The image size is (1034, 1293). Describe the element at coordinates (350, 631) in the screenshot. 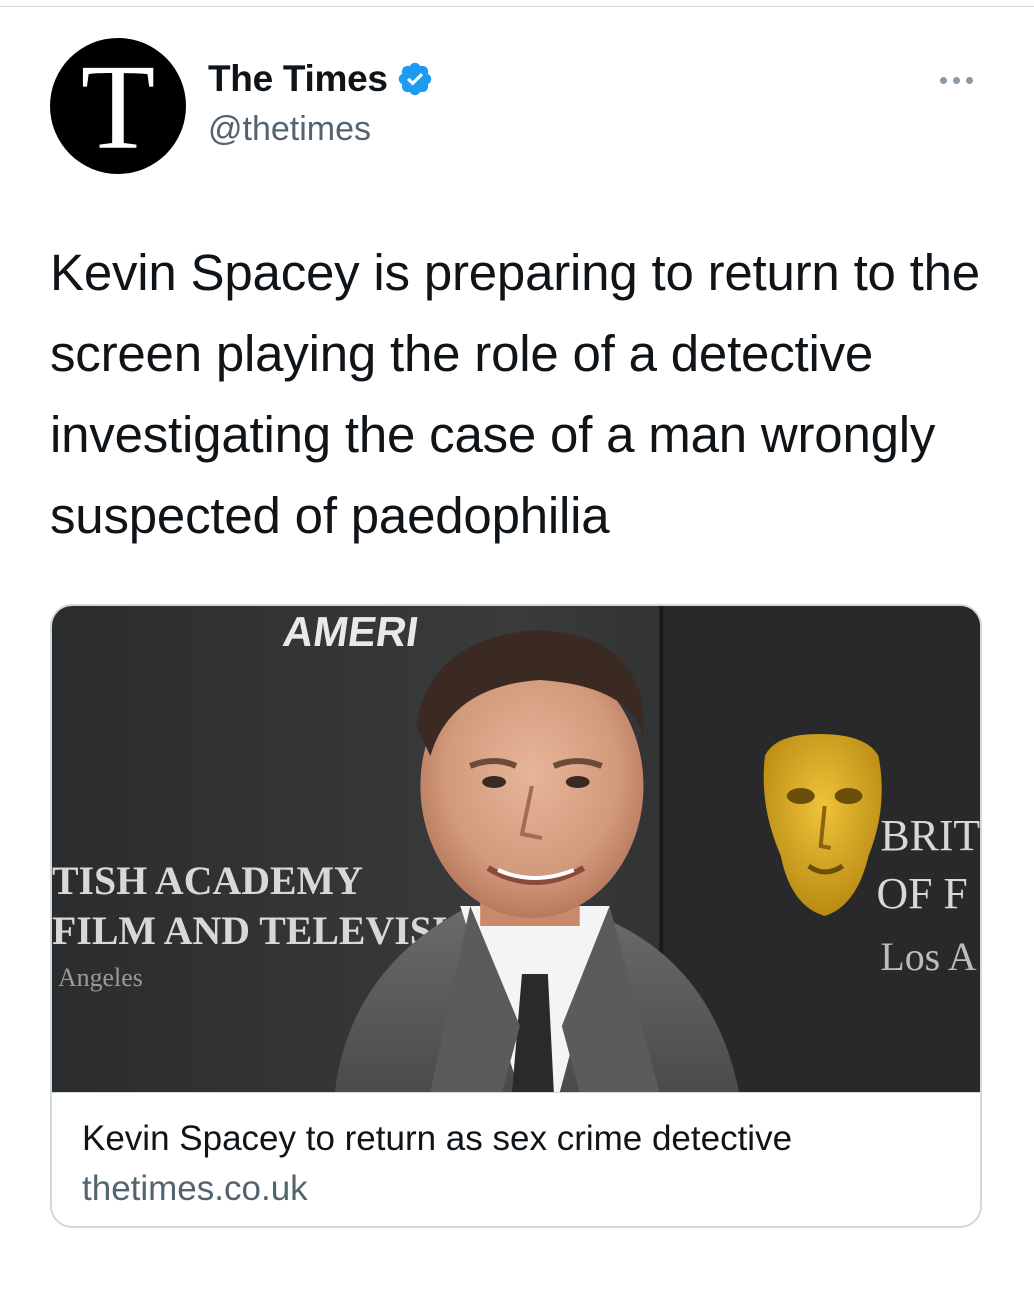

I see `backdrop-top-text: AMERI` at that location.